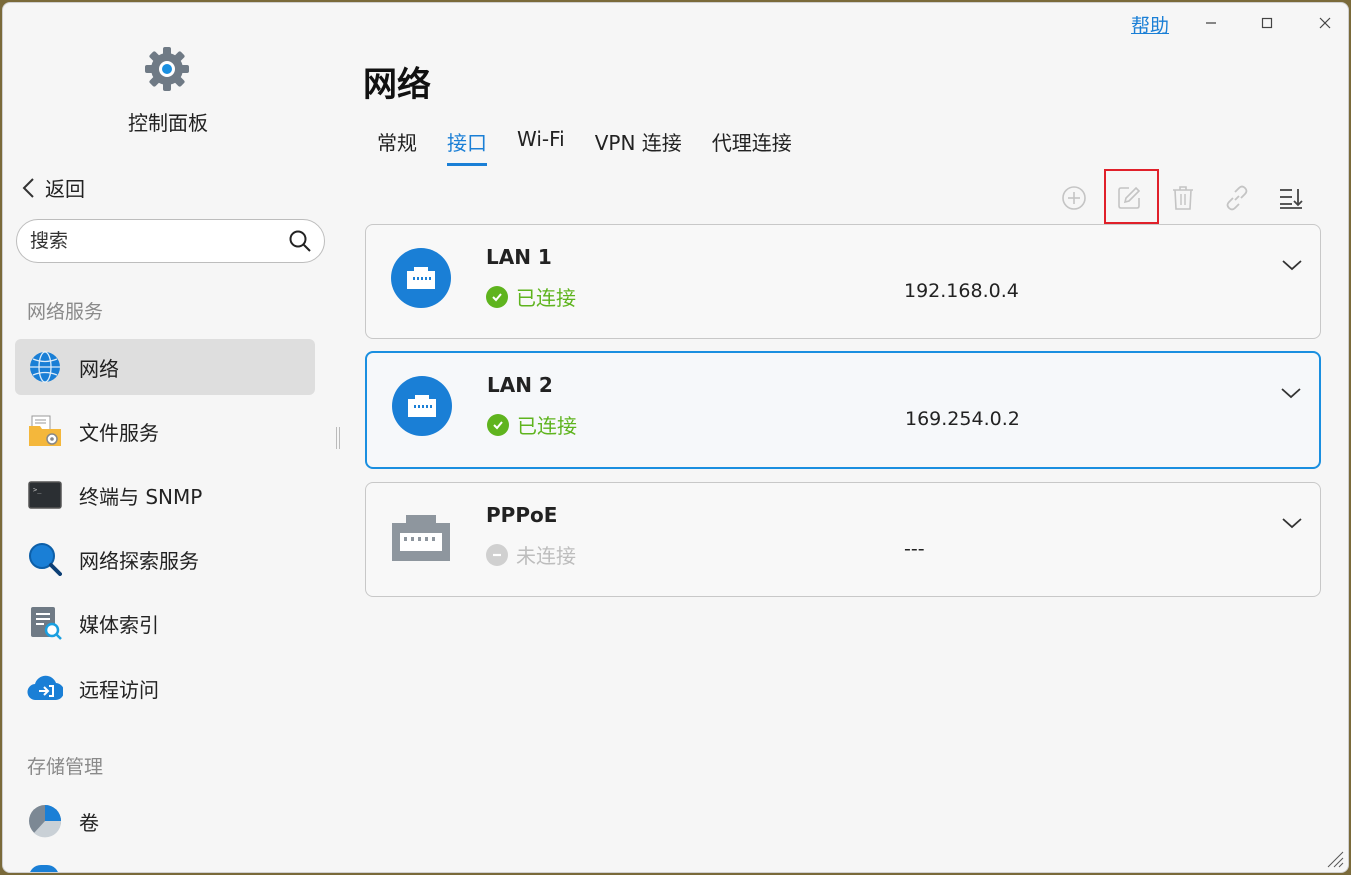 The width and height of the screenshot is (1351, 875). I want to click on search-input, so click(159, 241).